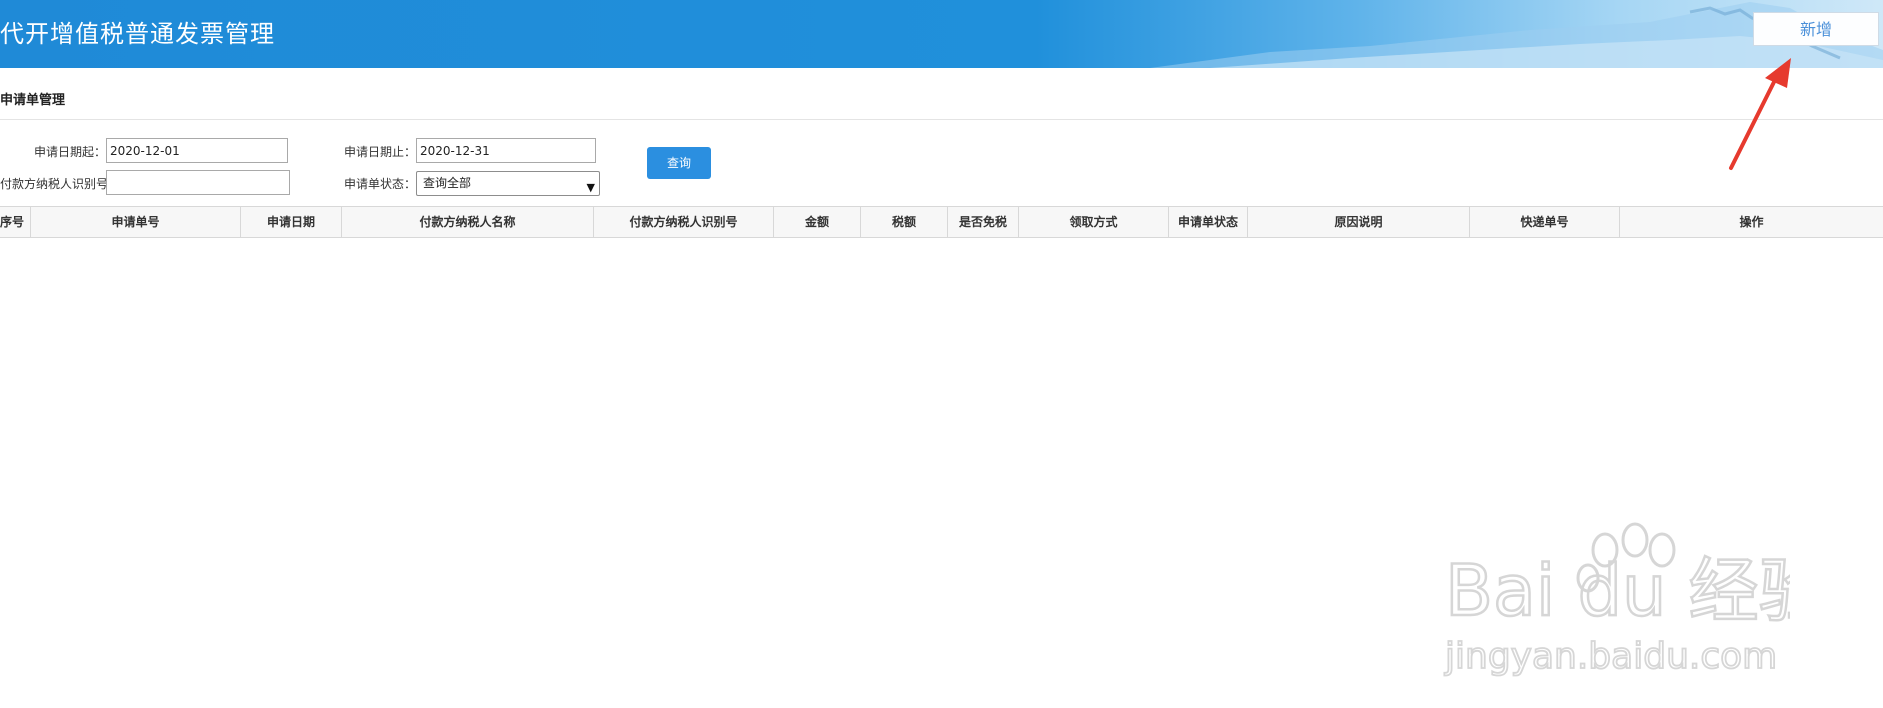  Describe the element at coordinates (904, 222) in the screenshot. I see `column-header-tax: 税额` at that location.